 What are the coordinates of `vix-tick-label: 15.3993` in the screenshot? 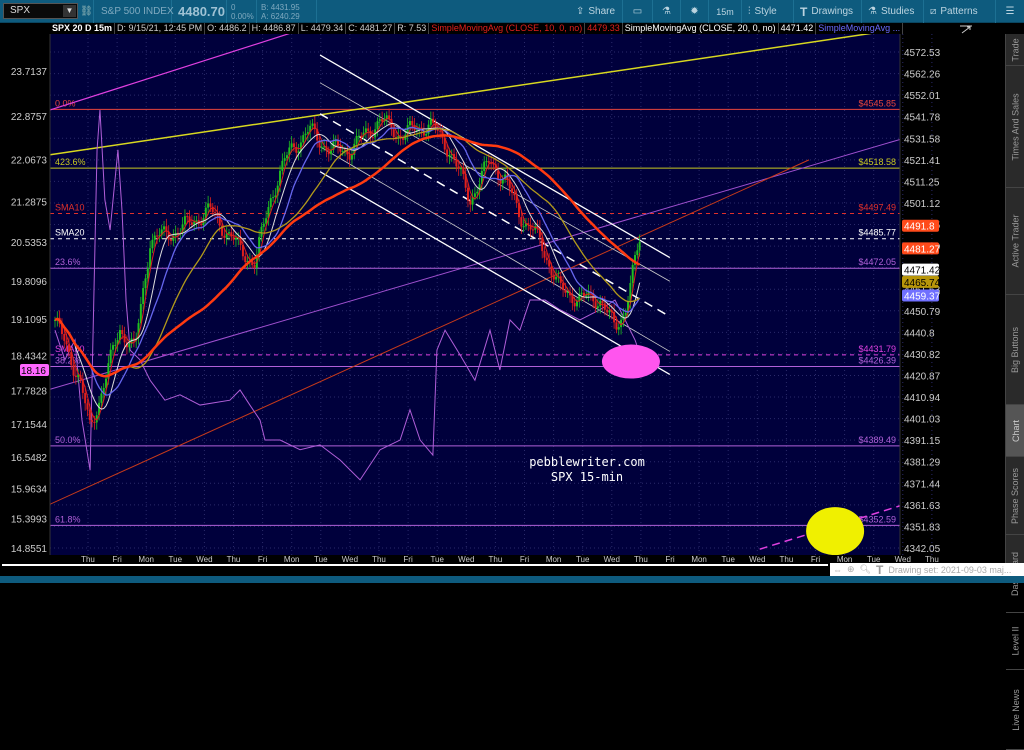 It's located at (29, 520).